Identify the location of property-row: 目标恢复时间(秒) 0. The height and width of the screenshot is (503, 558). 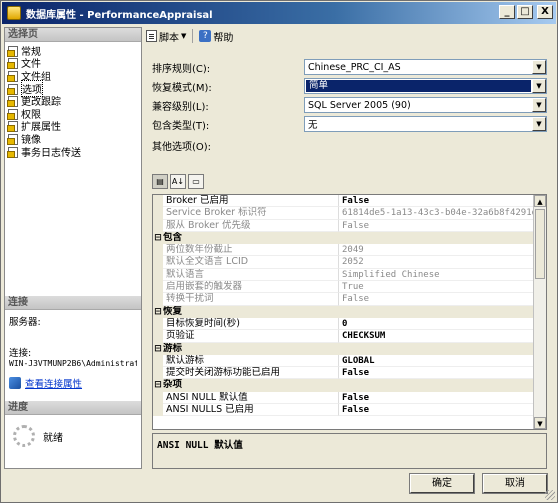
(349, 324).